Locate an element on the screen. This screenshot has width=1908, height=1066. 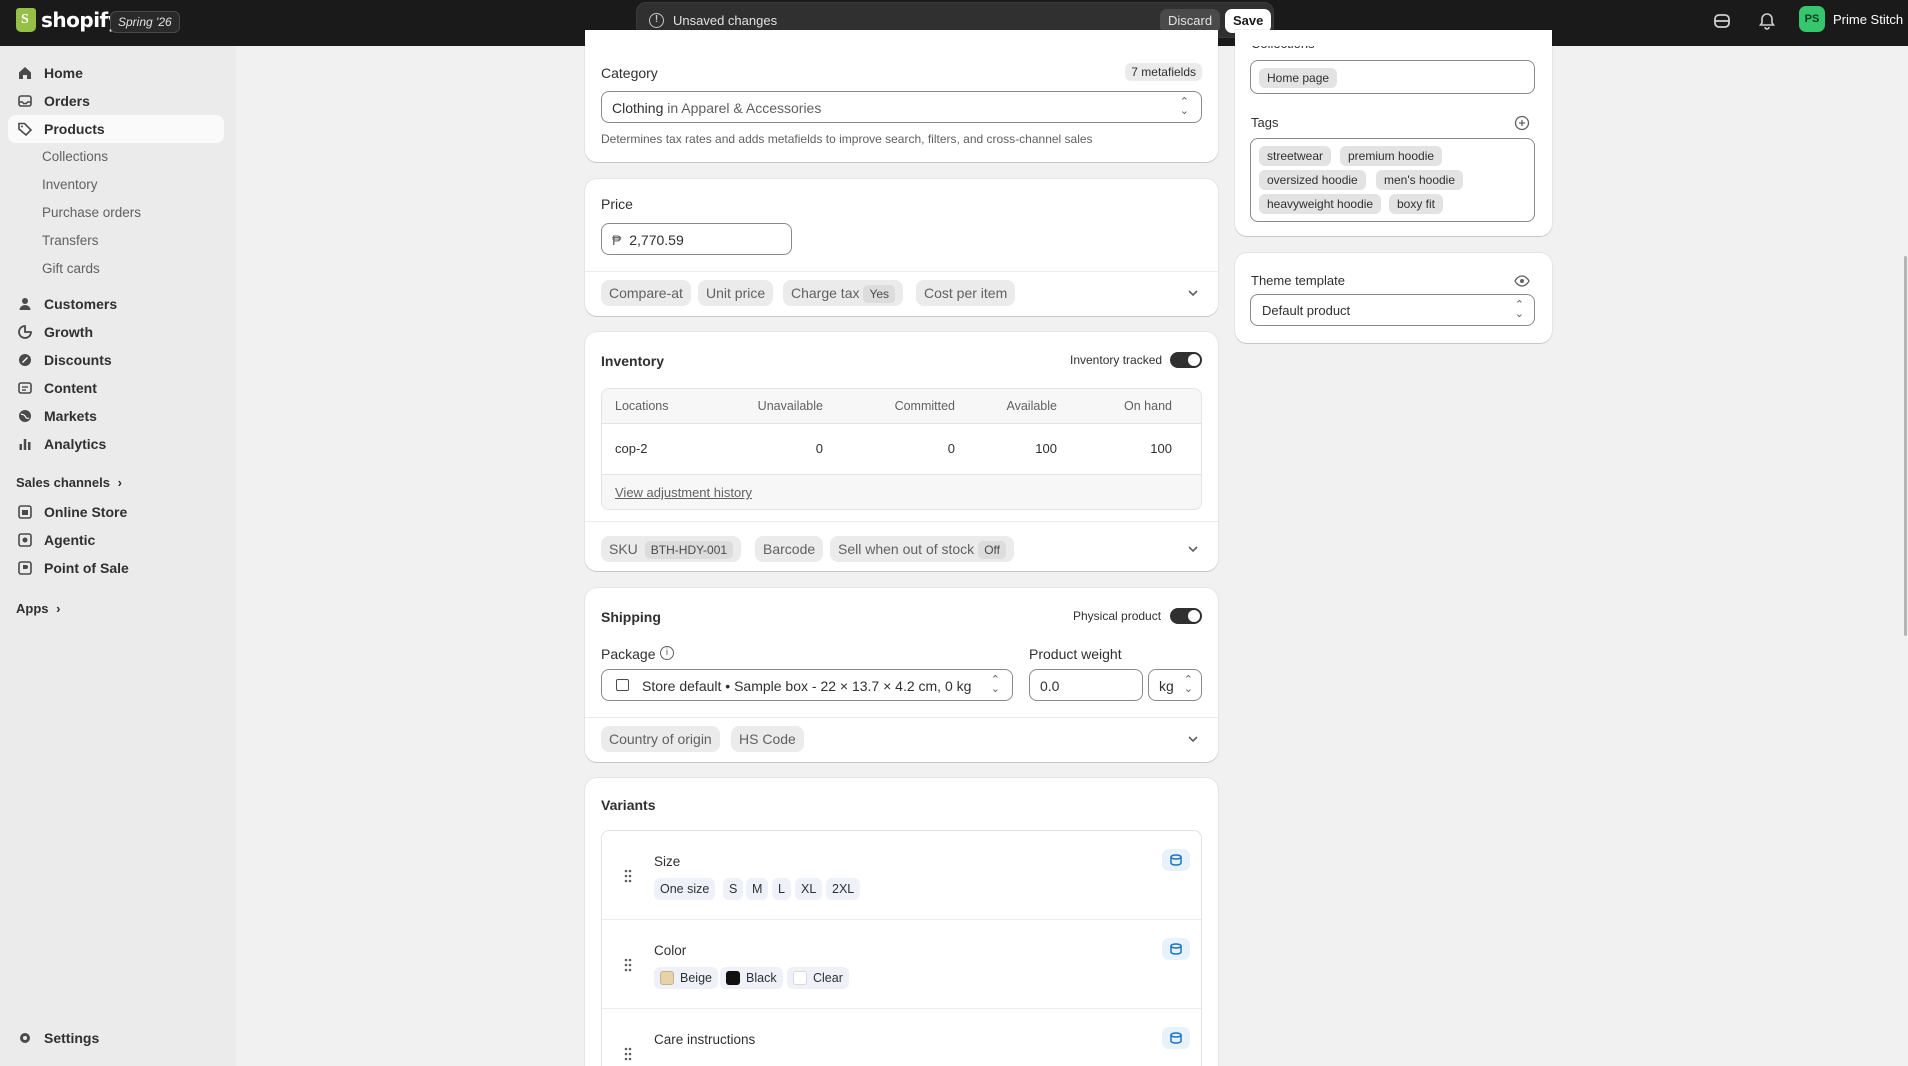
sidebar-item-discounts: Discounts is located at coordinates (116, 360).